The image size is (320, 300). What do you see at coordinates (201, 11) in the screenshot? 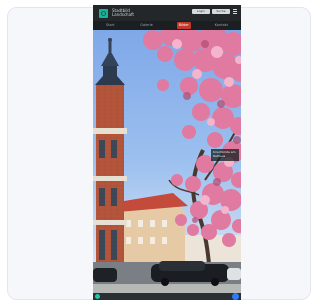
I see `login-button: Login` at bounding box center [201, 11].